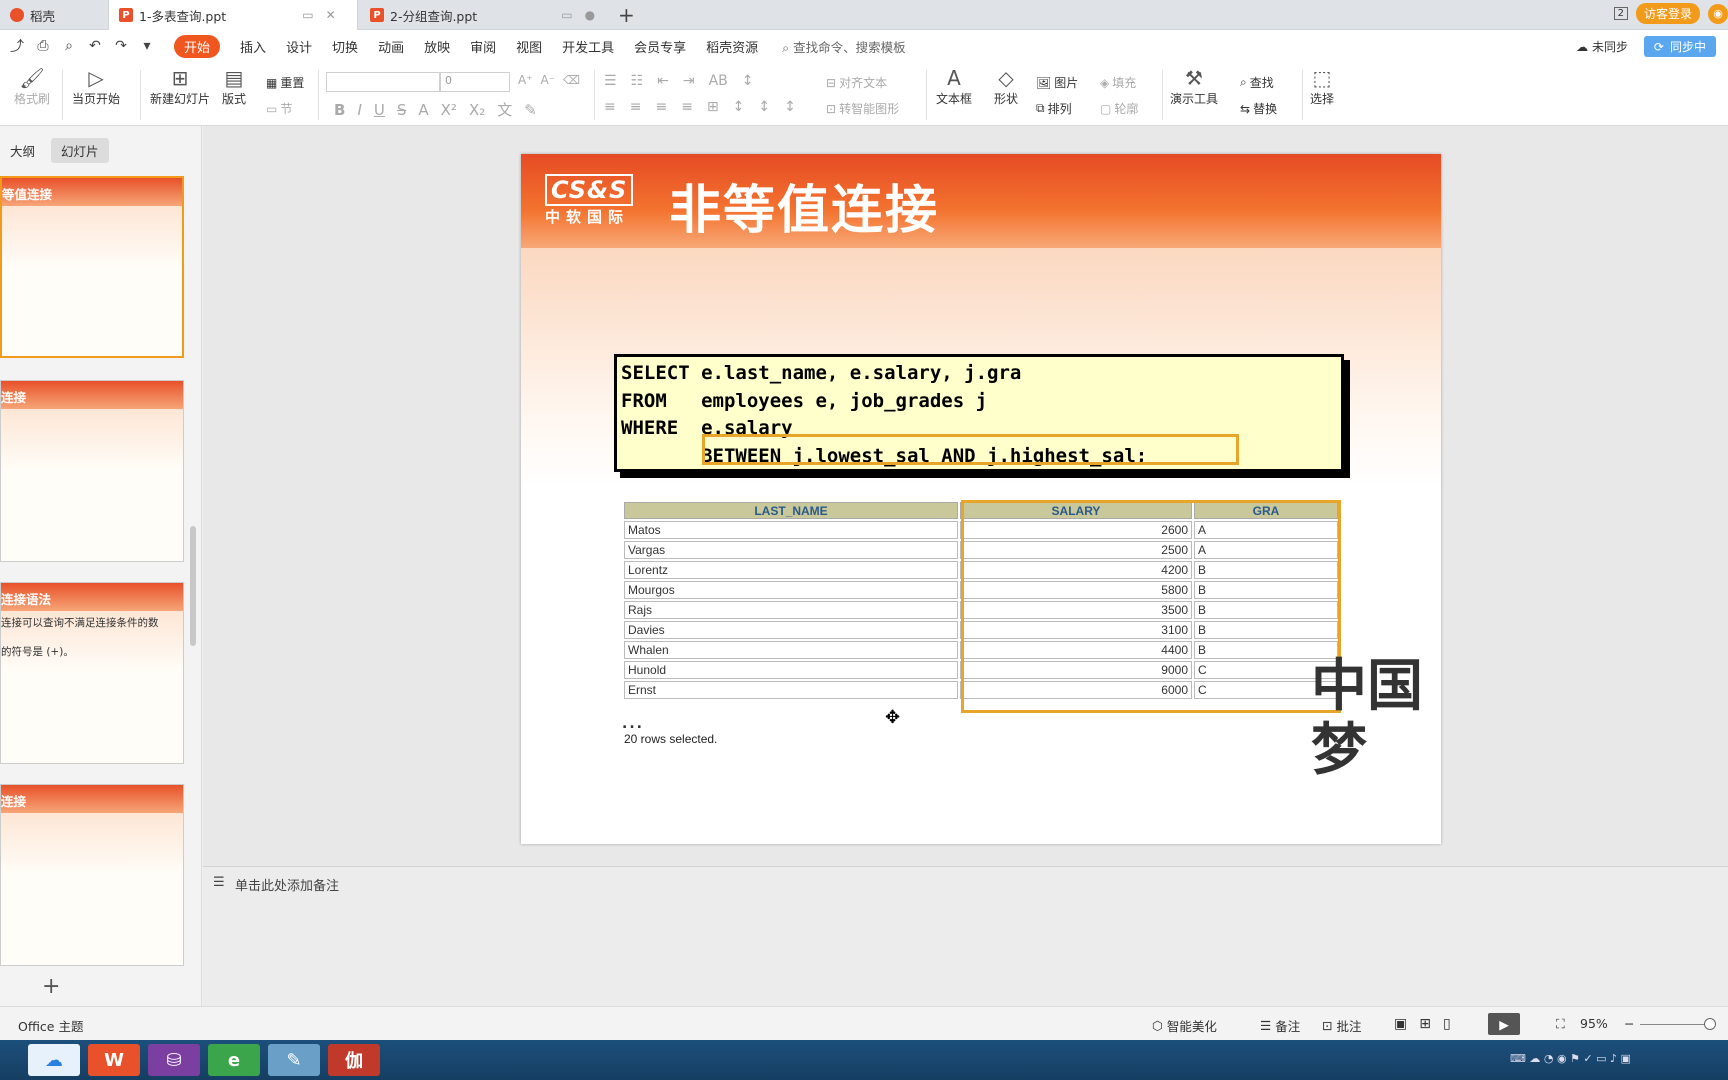 The image size is (1728, 1080). Describe the element at coordinates (147, 46) in the screenshot. I see `more-icon: ▾` at that location.